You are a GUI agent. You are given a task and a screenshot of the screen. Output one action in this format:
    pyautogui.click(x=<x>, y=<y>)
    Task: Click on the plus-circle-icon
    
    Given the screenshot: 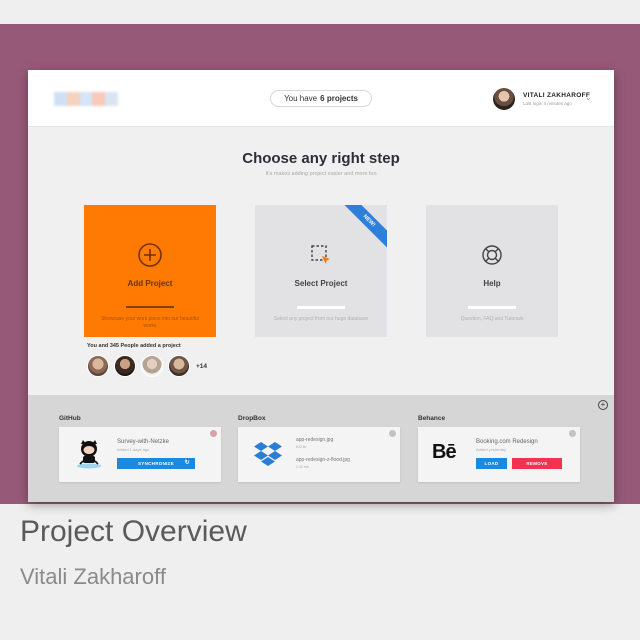 What is the action you would take?
    pyautogui.click(x=150, y=255)
    